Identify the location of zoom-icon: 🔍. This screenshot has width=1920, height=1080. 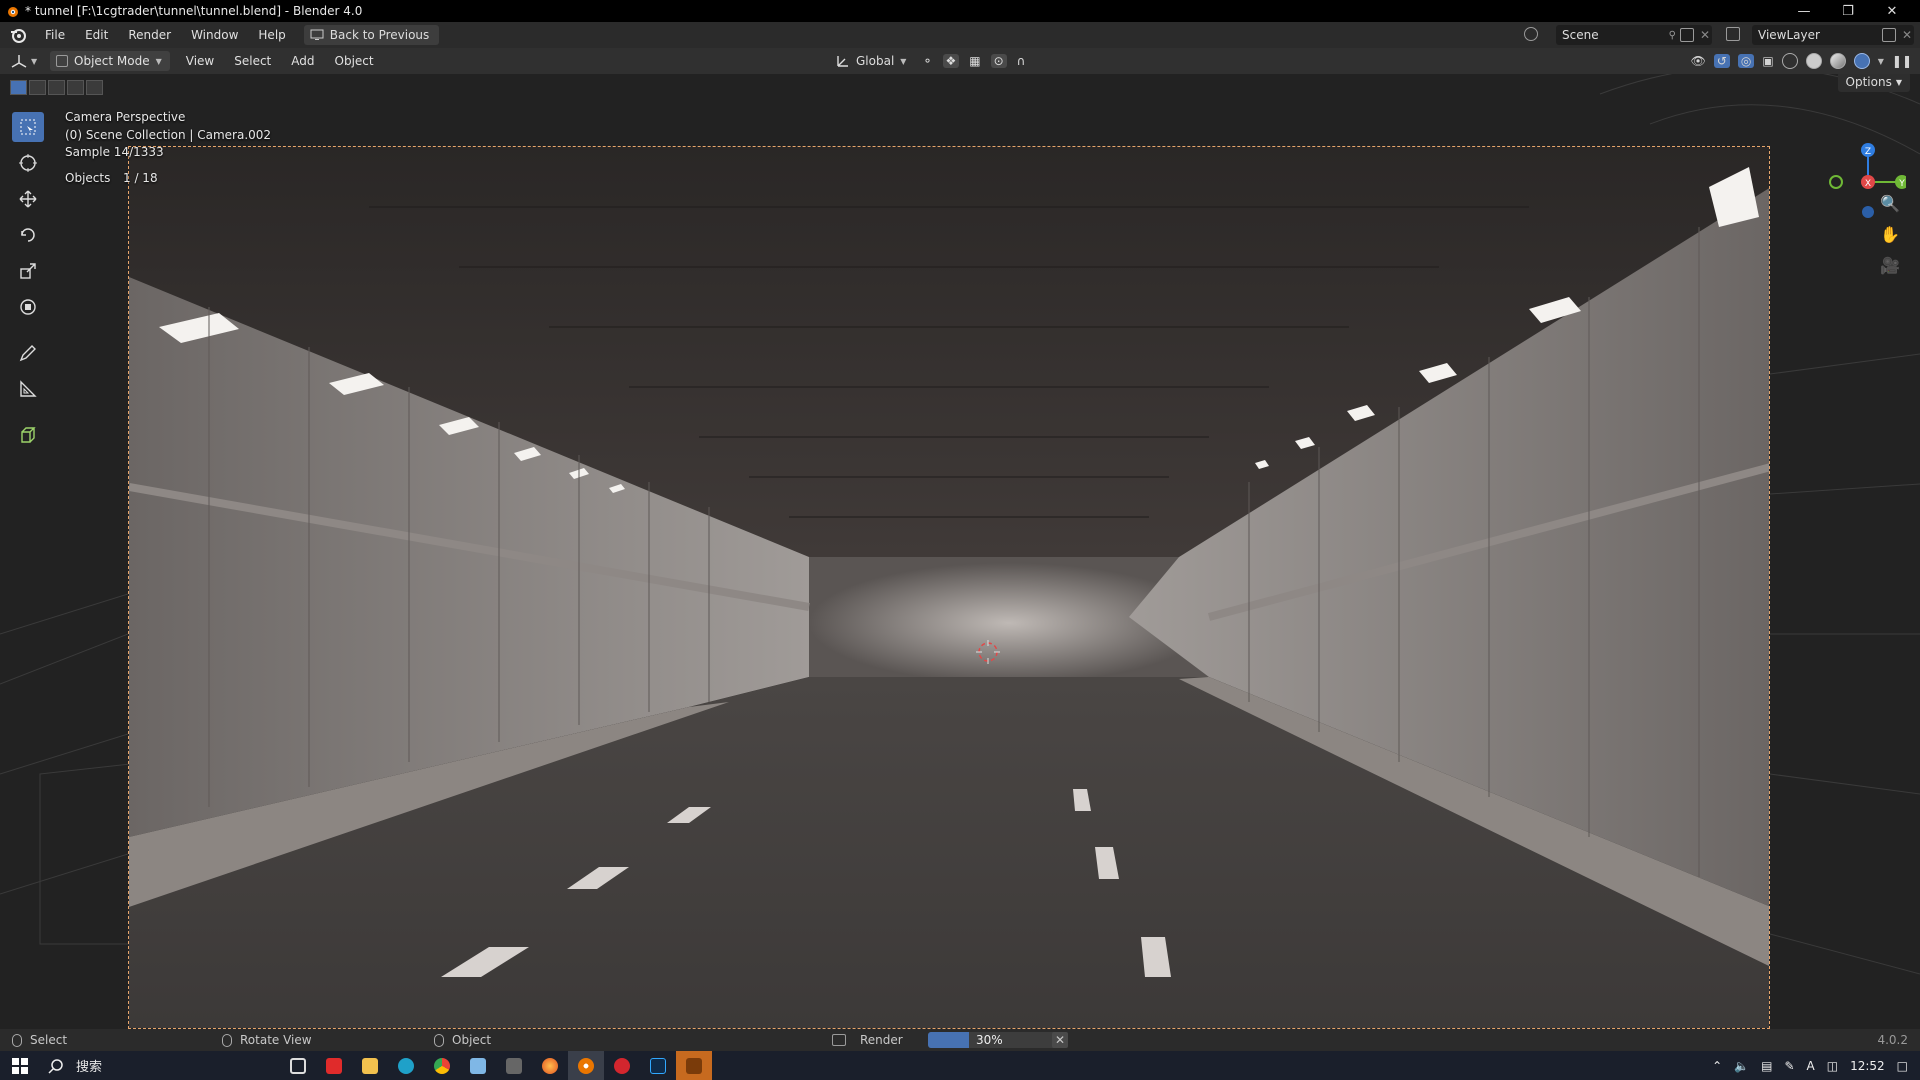
(1890, 203).